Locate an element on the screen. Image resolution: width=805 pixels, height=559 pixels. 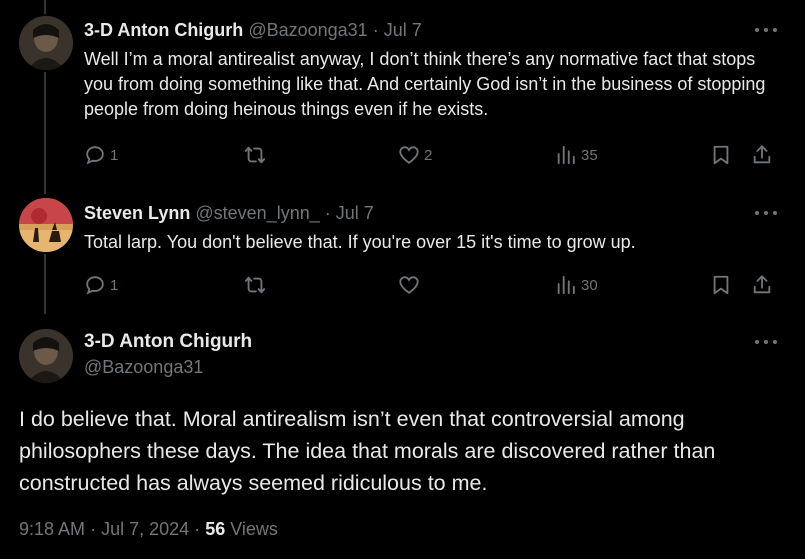
tweet-header: Steven Lynn @steven_lynn_ · Jul 7 is located at coordinates (229, 213).